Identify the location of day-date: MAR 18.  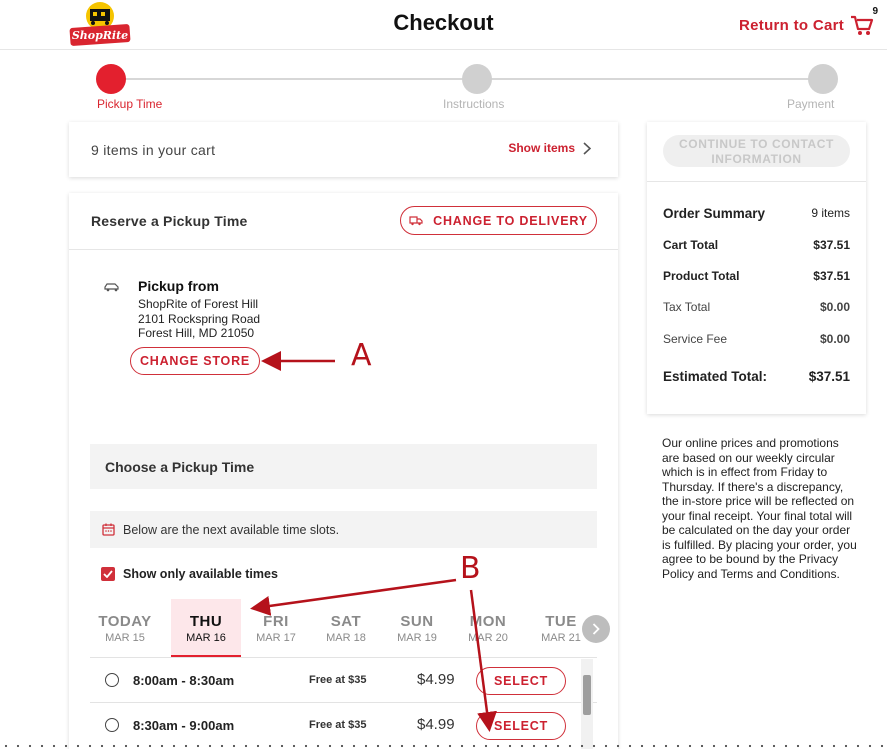
(346, 638).